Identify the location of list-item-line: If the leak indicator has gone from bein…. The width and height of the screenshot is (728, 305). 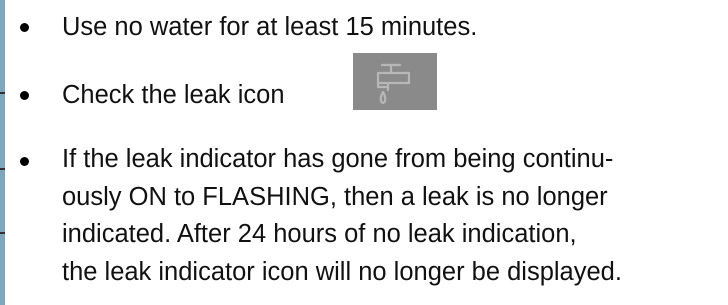
(338, 159).